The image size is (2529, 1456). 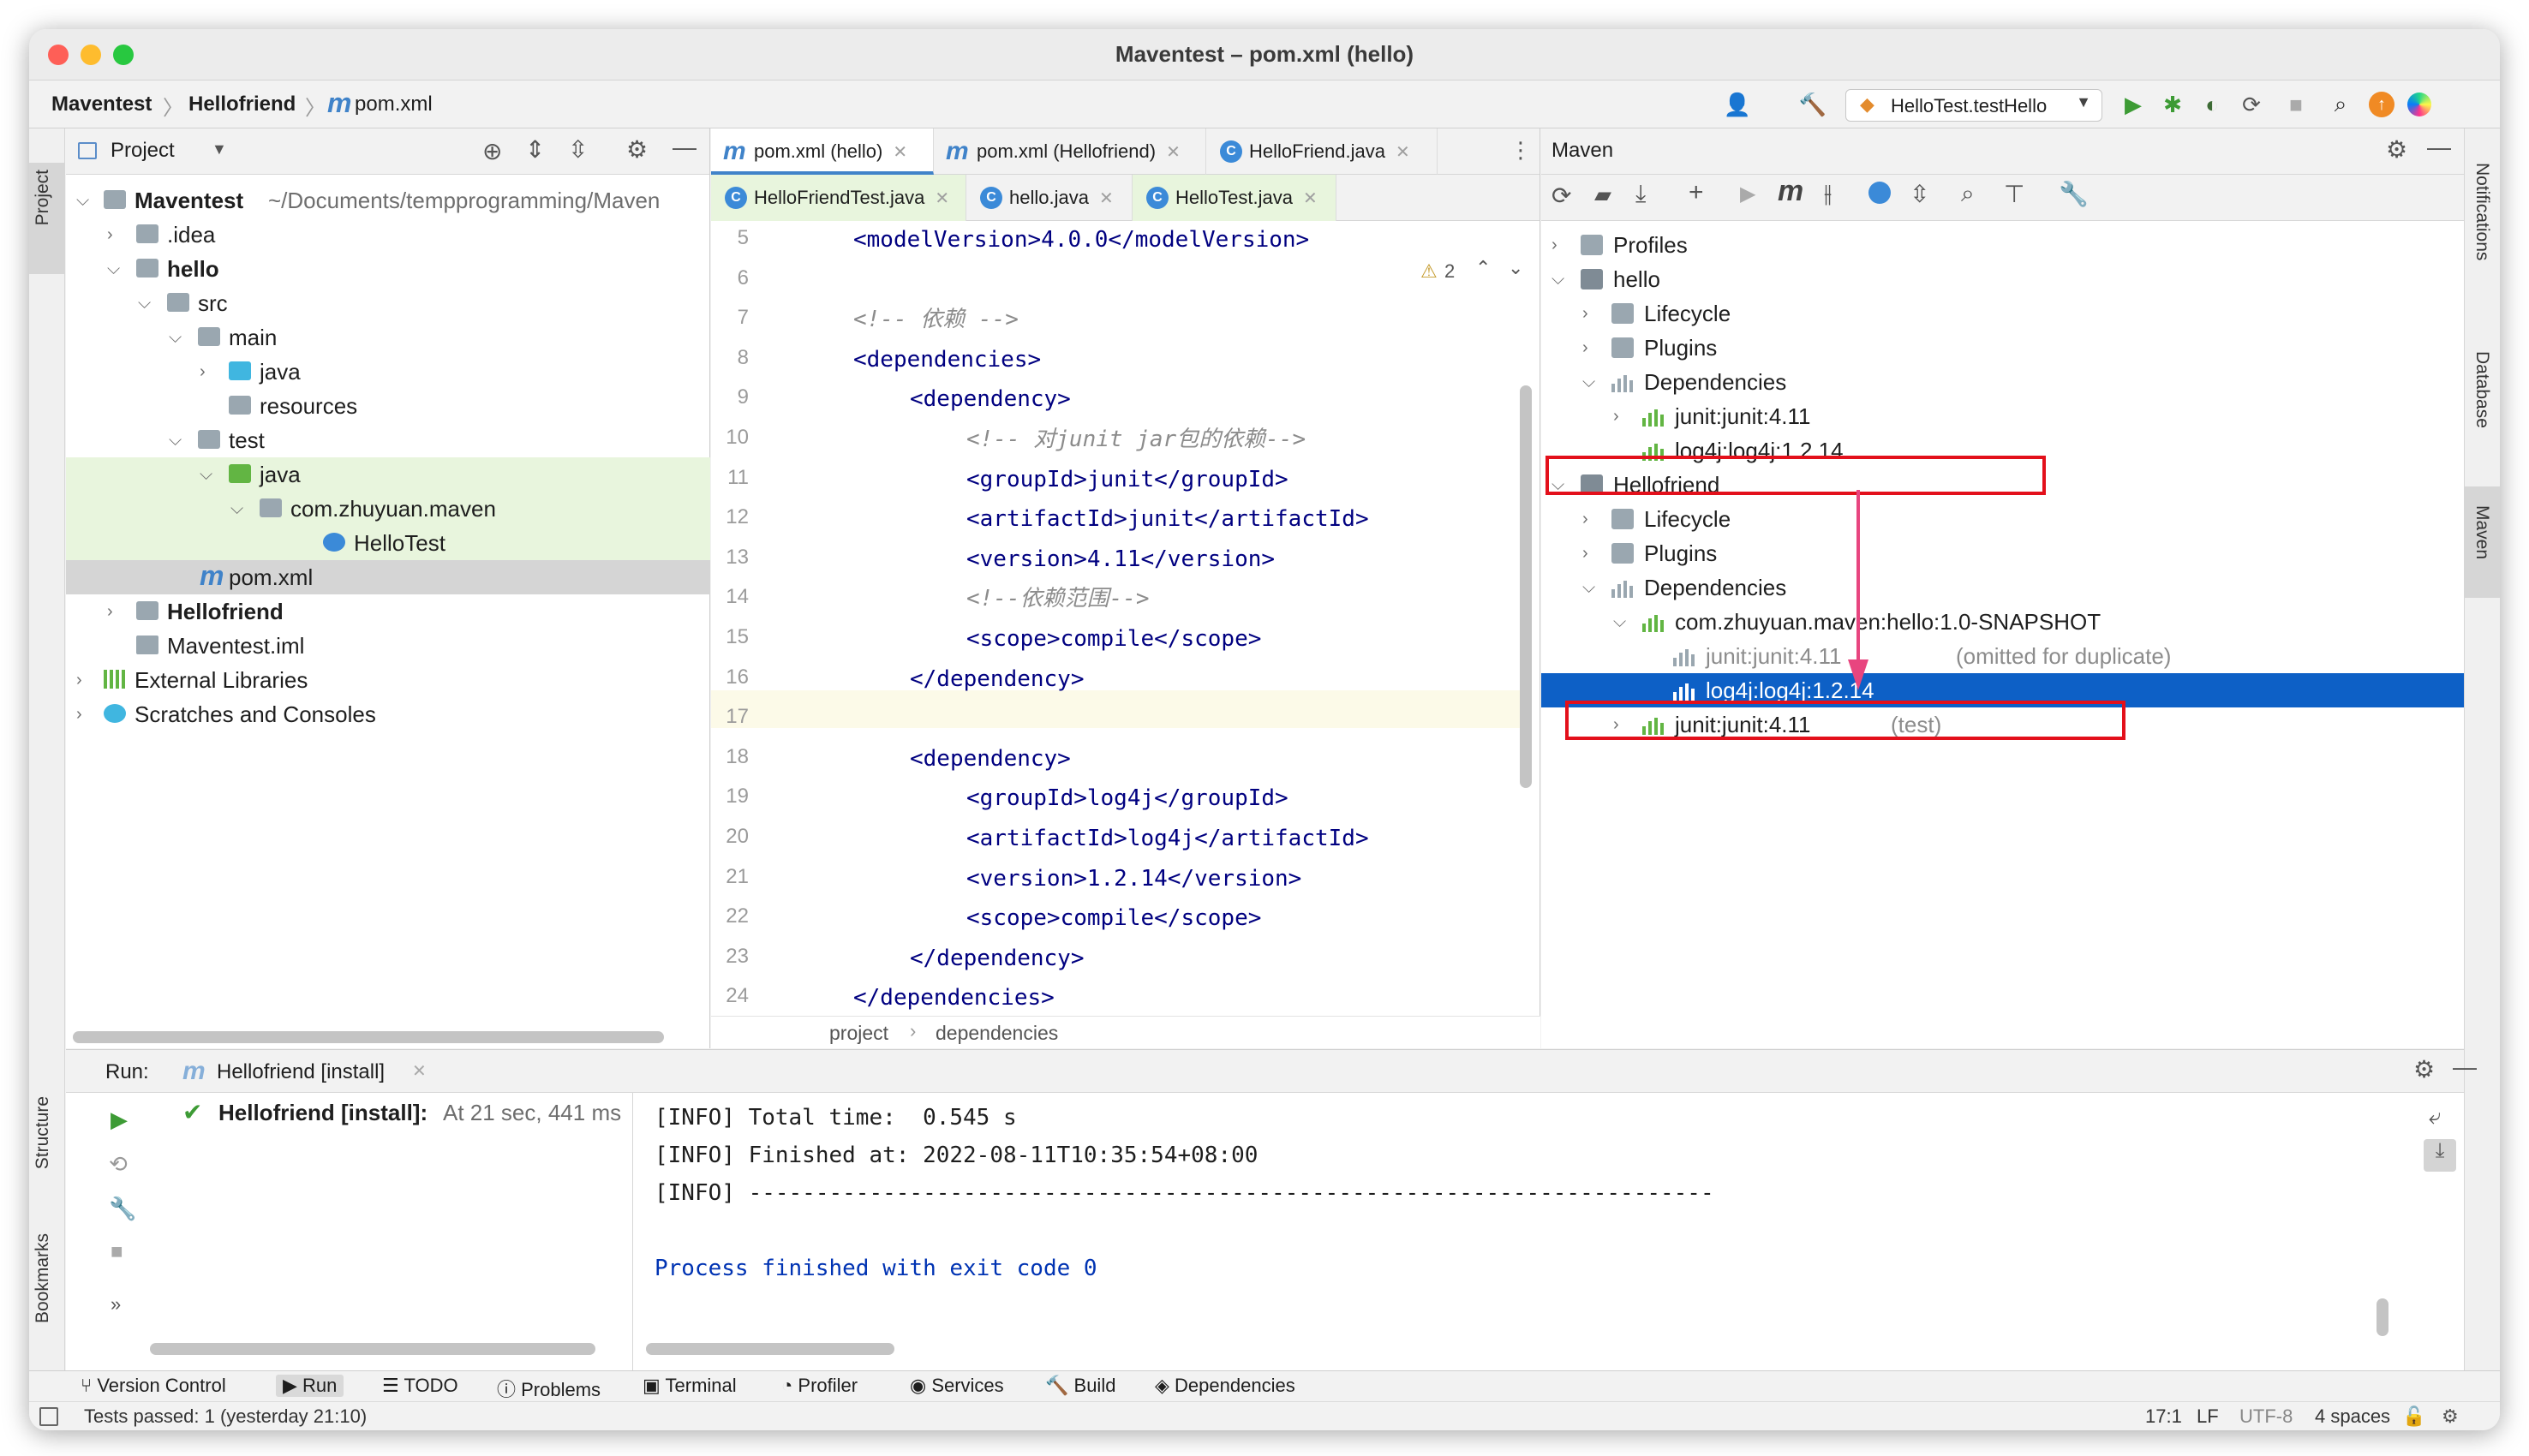 What do you see at coordinates (388, 235) in the screenshot?
I see `tree-item-idea: › .idea` at bounding box center [388, 235].